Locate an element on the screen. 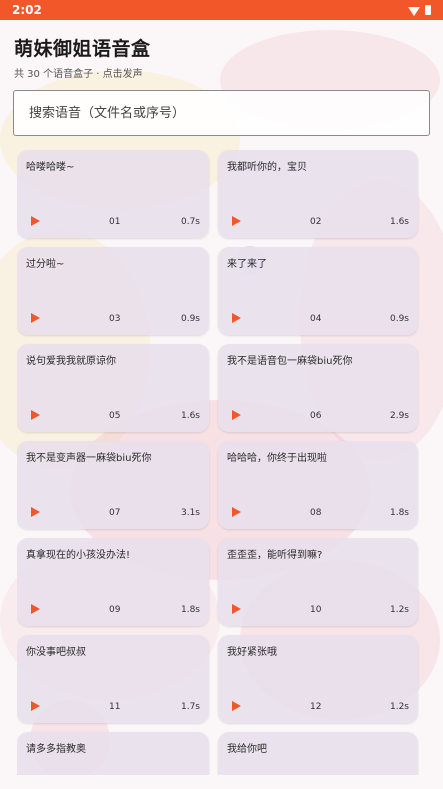  status-bar: 2:02 is located at coordinates (221, 10).